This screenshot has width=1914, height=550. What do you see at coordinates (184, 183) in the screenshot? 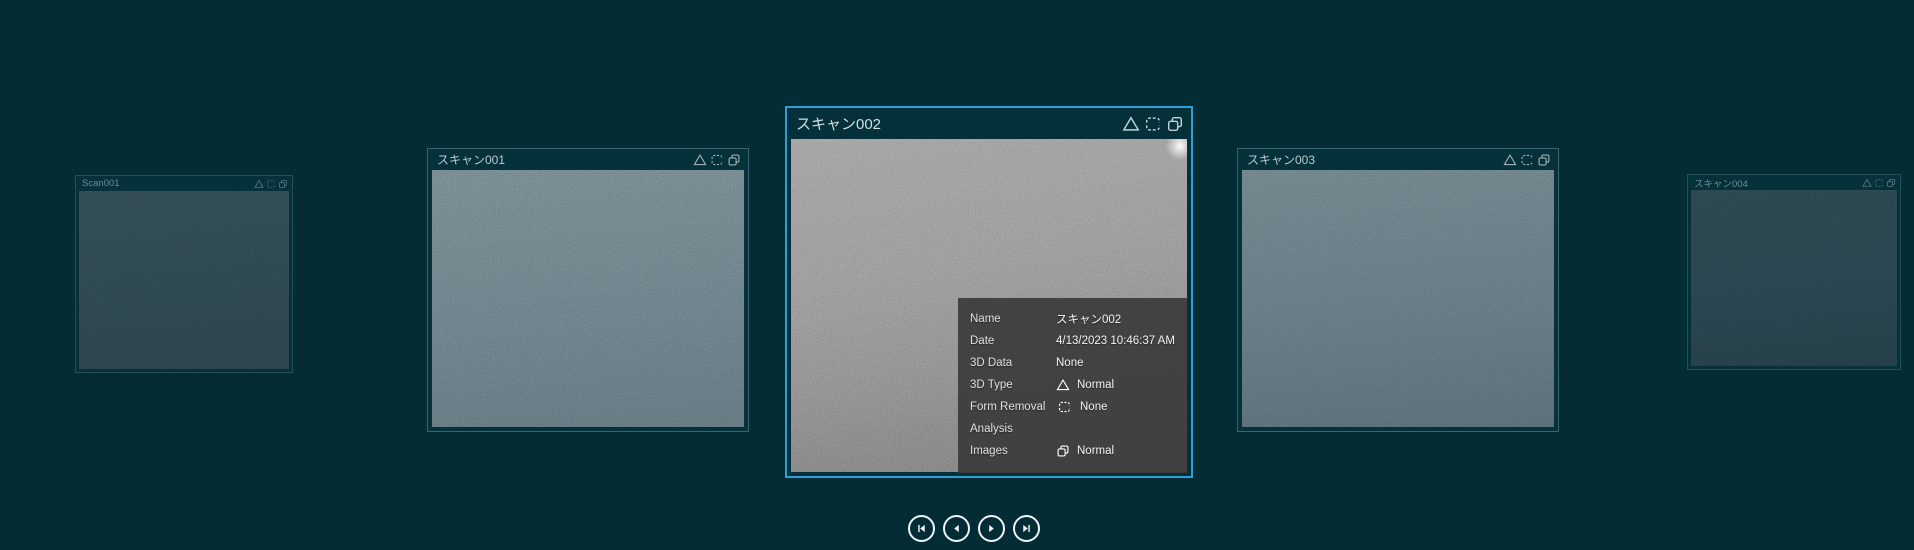
I see `scan-card-titlebar: Scan001` at bounding box center [184, 183].